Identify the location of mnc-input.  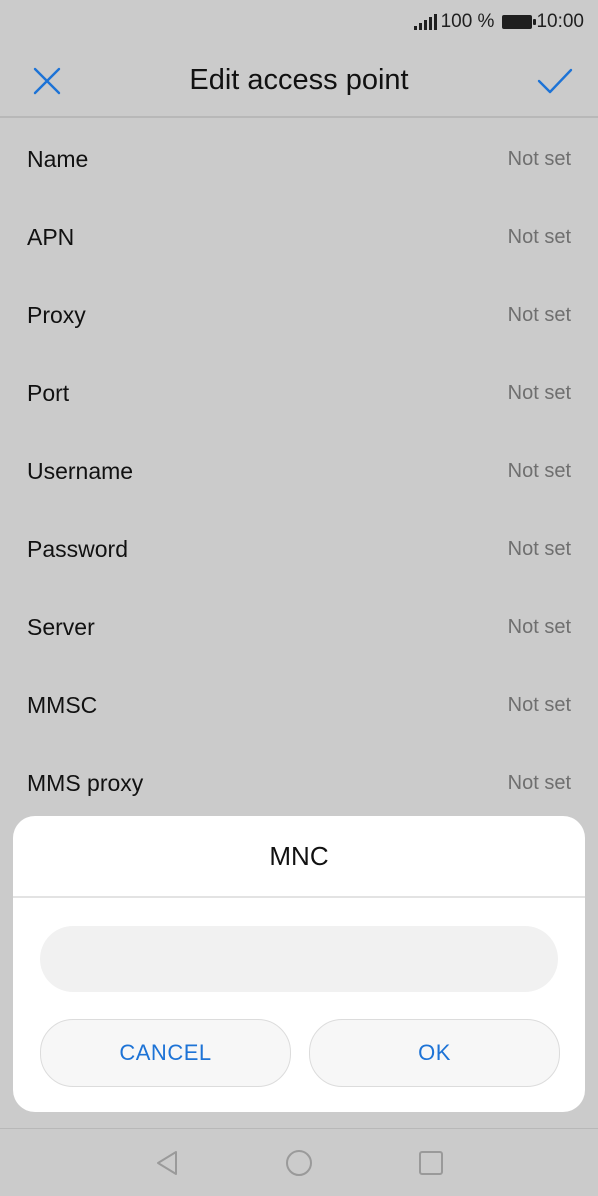
(299, 959).